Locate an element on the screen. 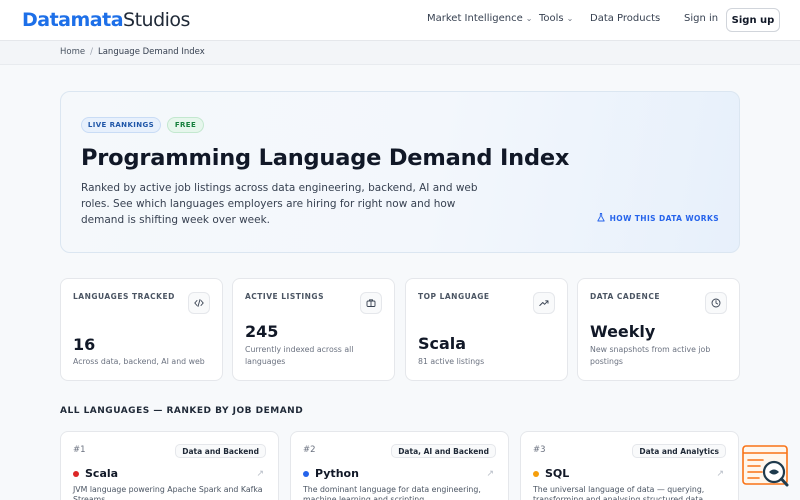 Image resolution: width=800 pixels, height=500 pixels. free-badge: FREE is located at coordinates (185, 125).